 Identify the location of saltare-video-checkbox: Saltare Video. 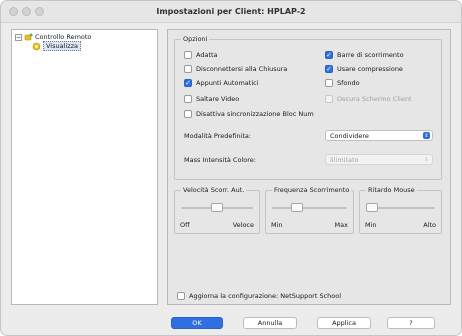
(211, 99).